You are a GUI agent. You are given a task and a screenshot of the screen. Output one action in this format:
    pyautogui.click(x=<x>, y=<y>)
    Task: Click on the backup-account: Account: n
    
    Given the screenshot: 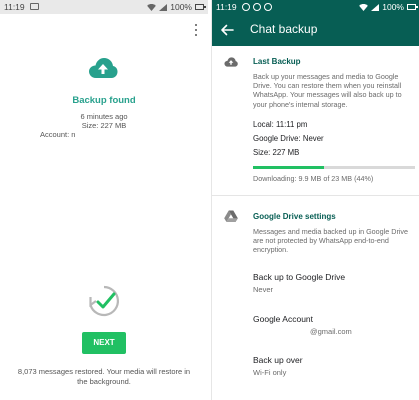 What is the action you would take?
    pyautogui.click(x=58, y=134)
    